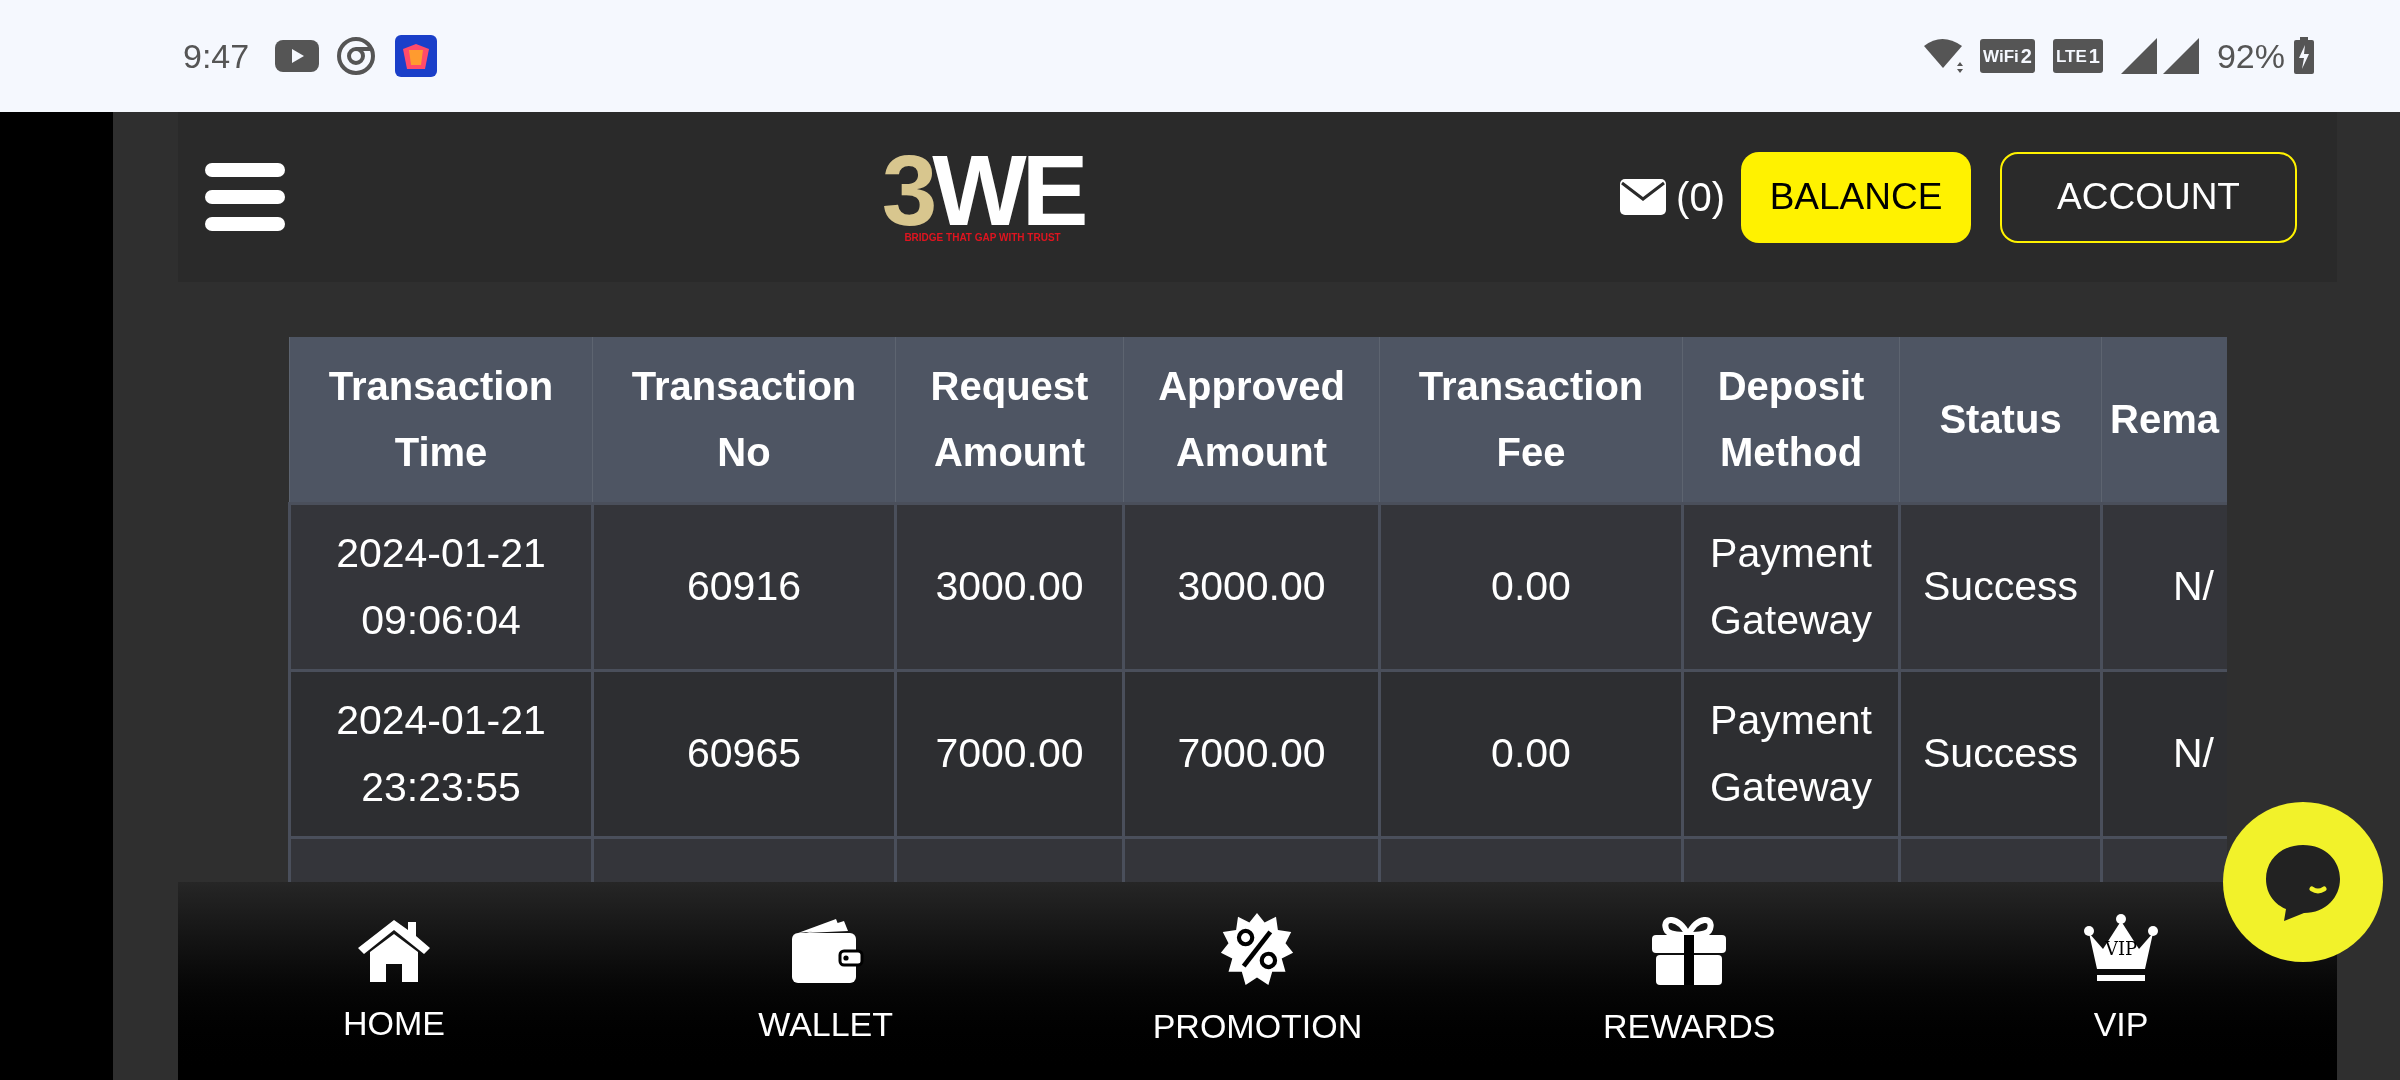 The width and height of the screenshot is (2400, 1080). Describe the element at coordinates (744, 420) in the screenshot. I see `column-header: Transaction No` at that location.